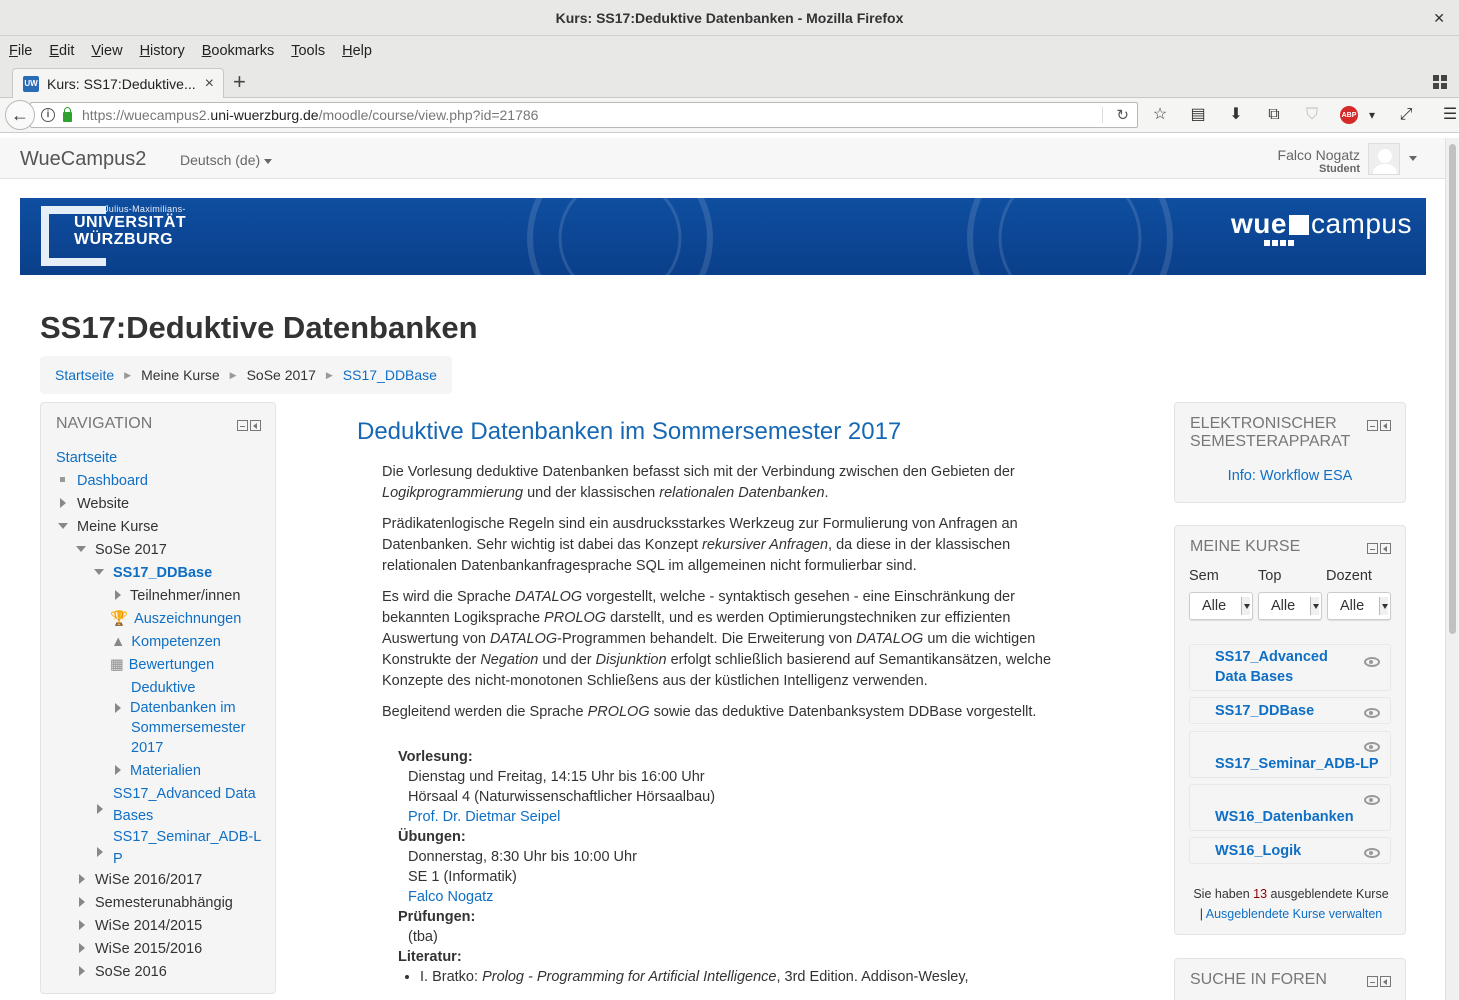 The height and width of the screenshot is (1000, 1459). Describe the element at coordinates (133, 816) in the screenshot. I see `nav-advanced-line2: Bases` at that location.